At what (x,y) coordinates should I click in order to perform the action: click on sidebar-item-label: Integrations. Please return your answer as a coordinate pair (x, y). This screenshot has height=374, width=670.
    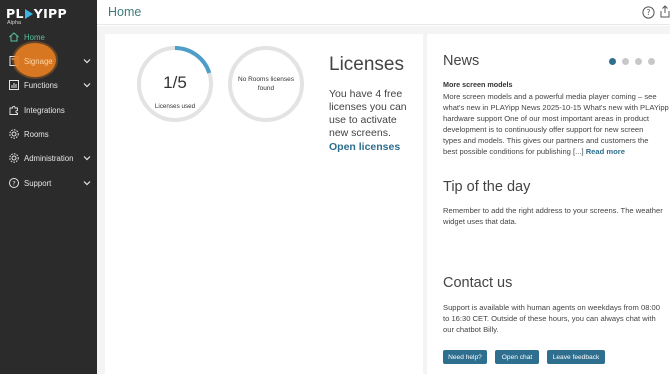
    Looking at the image, I should click on (44, 110).